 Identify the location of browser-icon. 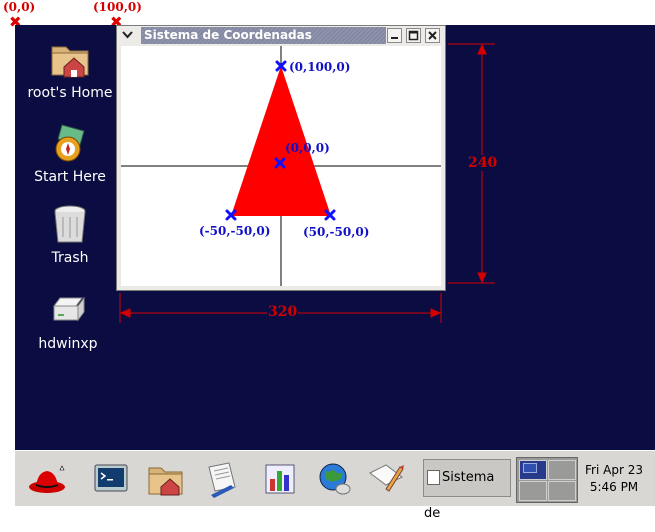
(335, 479).